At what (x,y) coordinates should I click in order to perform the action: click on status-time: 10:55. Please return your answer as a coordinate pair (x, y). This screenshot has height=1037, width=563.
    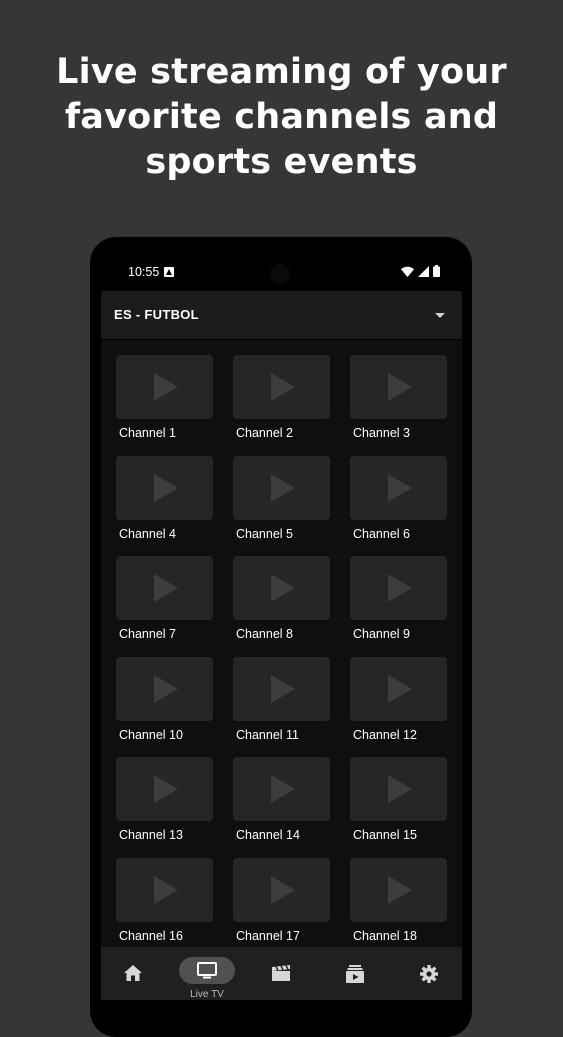
    Looking at the image, I should click on (144, 272).